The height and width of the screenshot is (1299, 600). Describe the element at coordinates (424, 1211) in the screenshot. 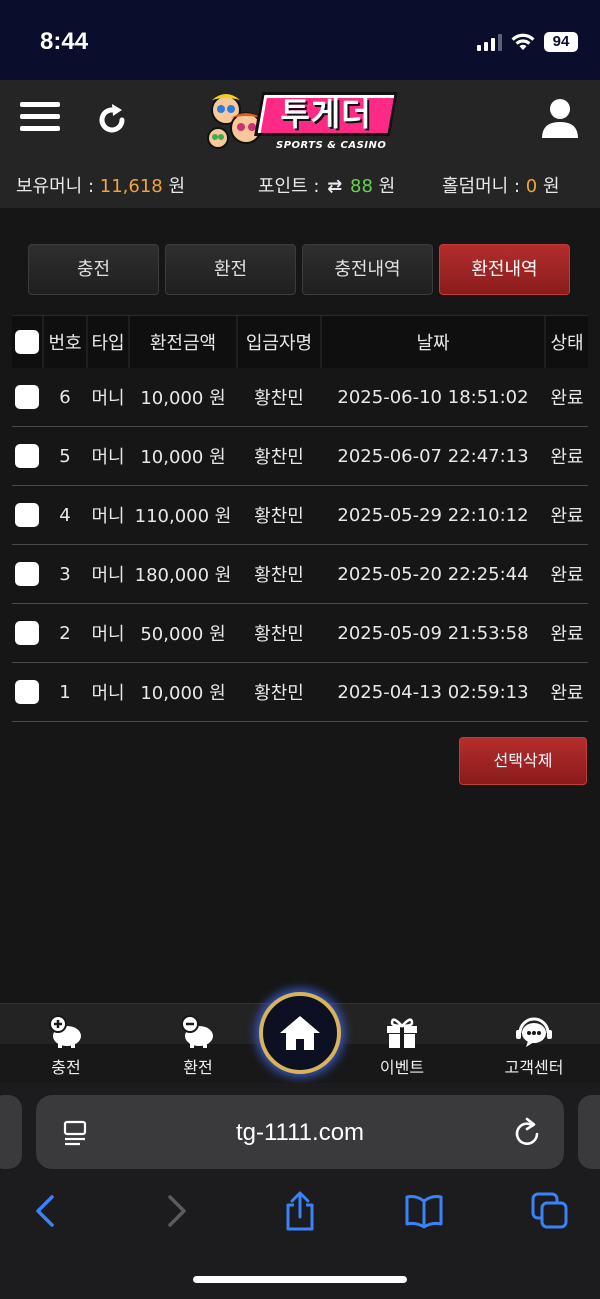

I see `bookmarks-icon` at that location.